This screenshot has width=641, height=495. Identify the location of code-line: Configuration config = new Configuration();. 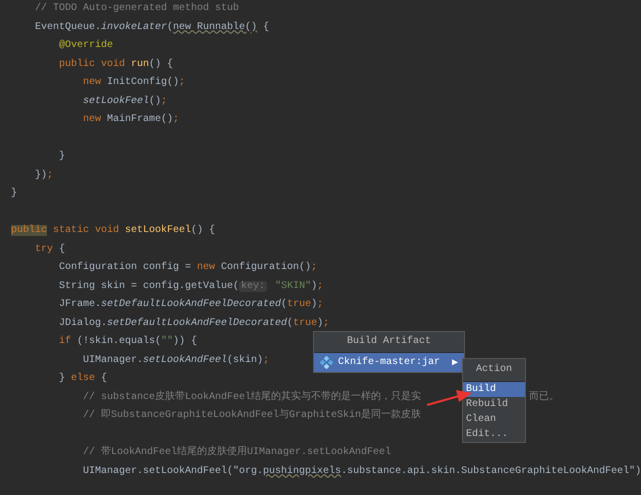
(188, 267).